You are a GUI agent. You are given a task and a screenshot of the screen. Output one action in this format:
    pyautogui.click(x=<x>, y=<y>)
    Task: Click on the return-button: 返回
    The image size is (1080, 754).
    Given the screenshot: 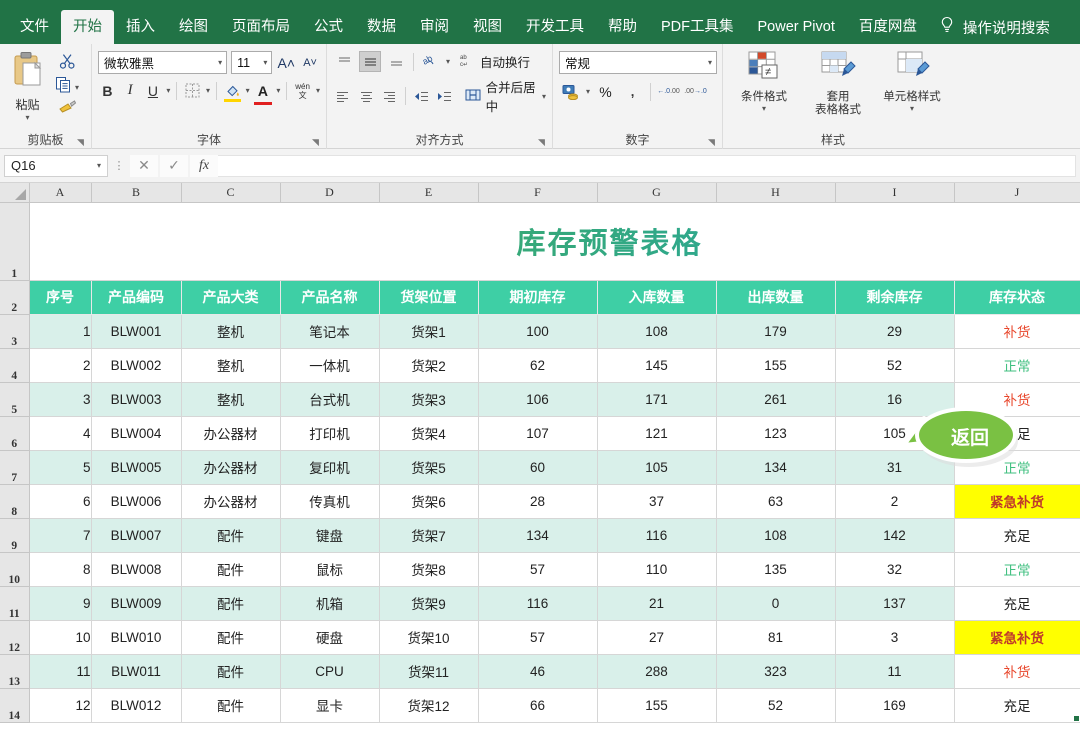 What is the action you would take?
    pyautogui.click(x=958, y=436)
    